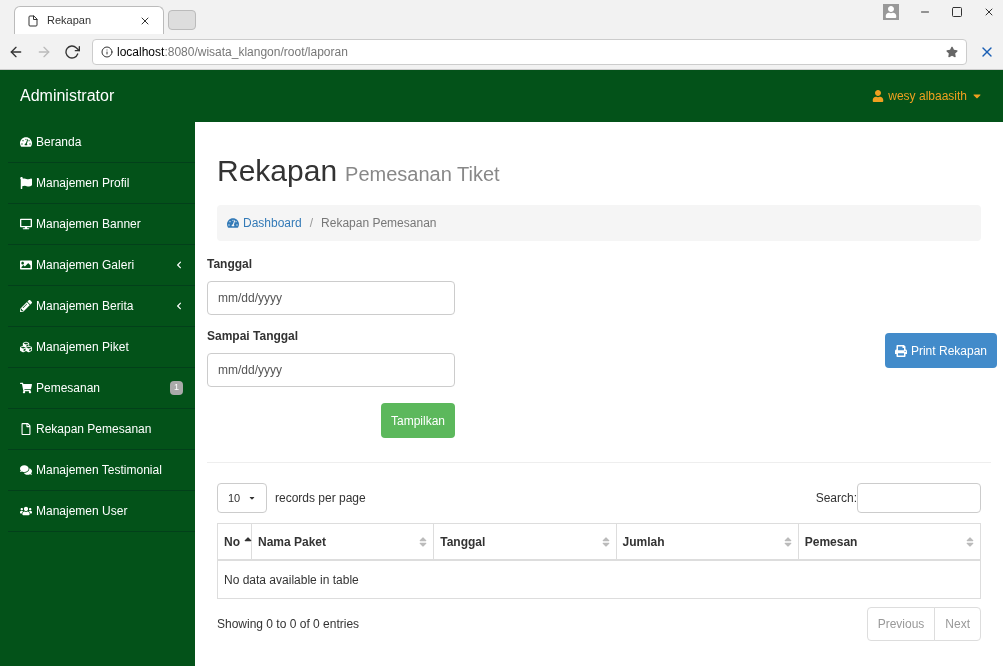 This screenshot has width=1003, height=666. What do you see at coordinates (919, 498) in the screenshot?
I see `search-field` at bounding box center [919, 498].